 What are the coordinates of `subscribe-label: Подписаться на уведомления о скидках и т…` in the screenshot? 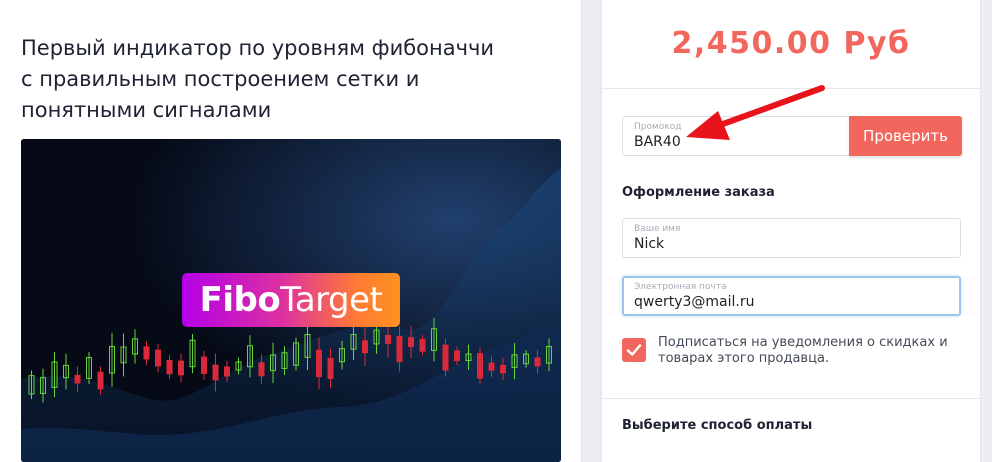 It's located at (808, 351).